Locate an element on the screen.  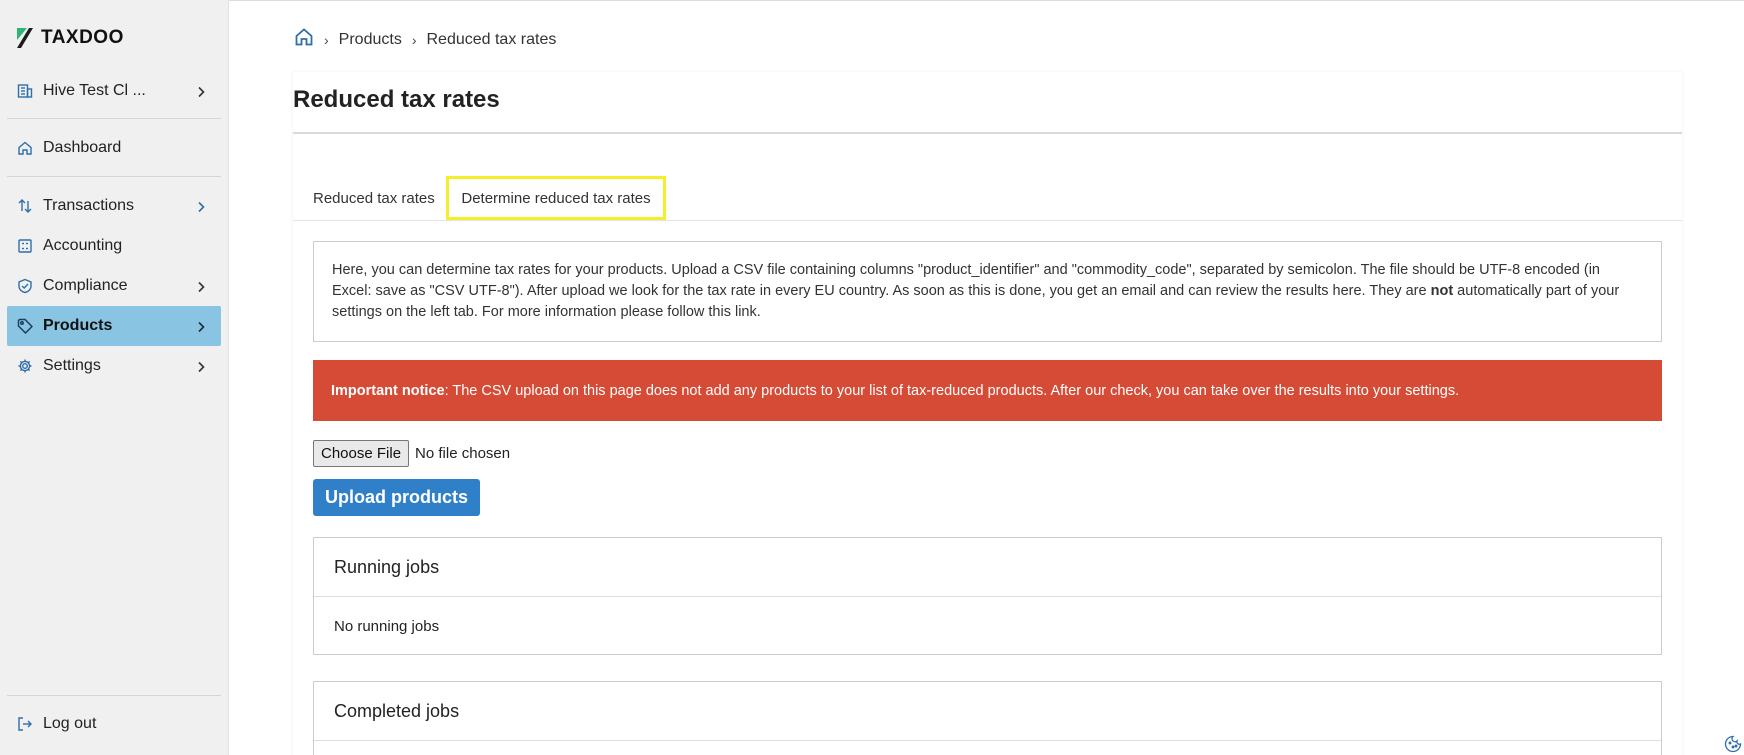
breadcrumb: › Products › Reduced tax rates is located at coordinates (425, 39).